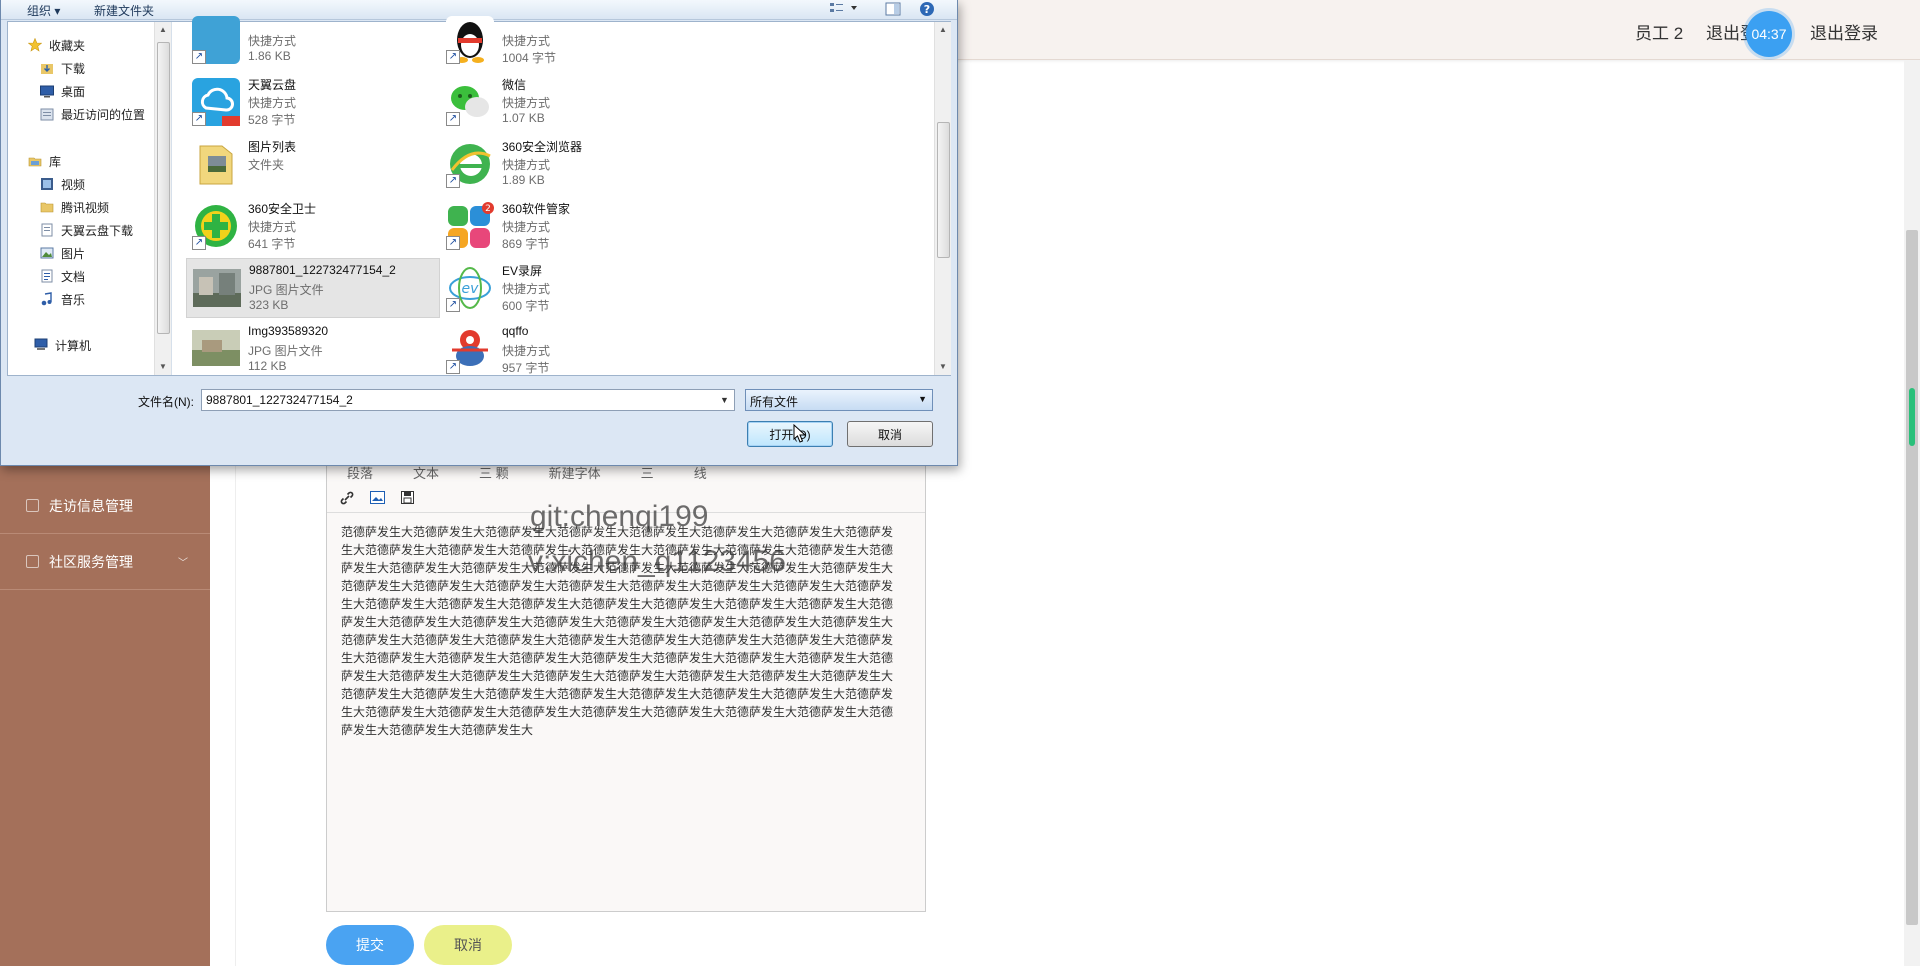 The image size is (1920, 966). I want to click on file-name: 天翼云盘, so click(272, 85).